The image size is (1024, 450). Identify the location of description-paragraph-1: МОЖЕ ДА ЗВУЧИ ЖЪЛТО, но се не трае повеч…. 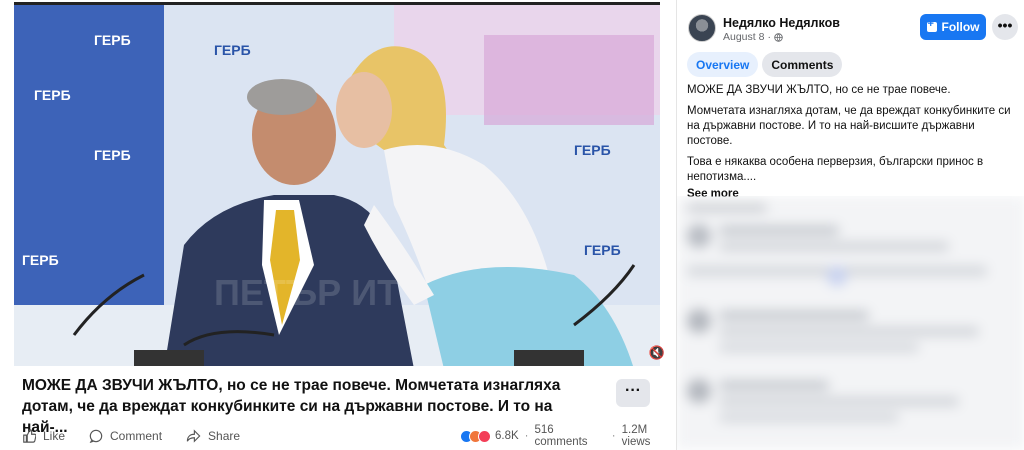
(819, 90).